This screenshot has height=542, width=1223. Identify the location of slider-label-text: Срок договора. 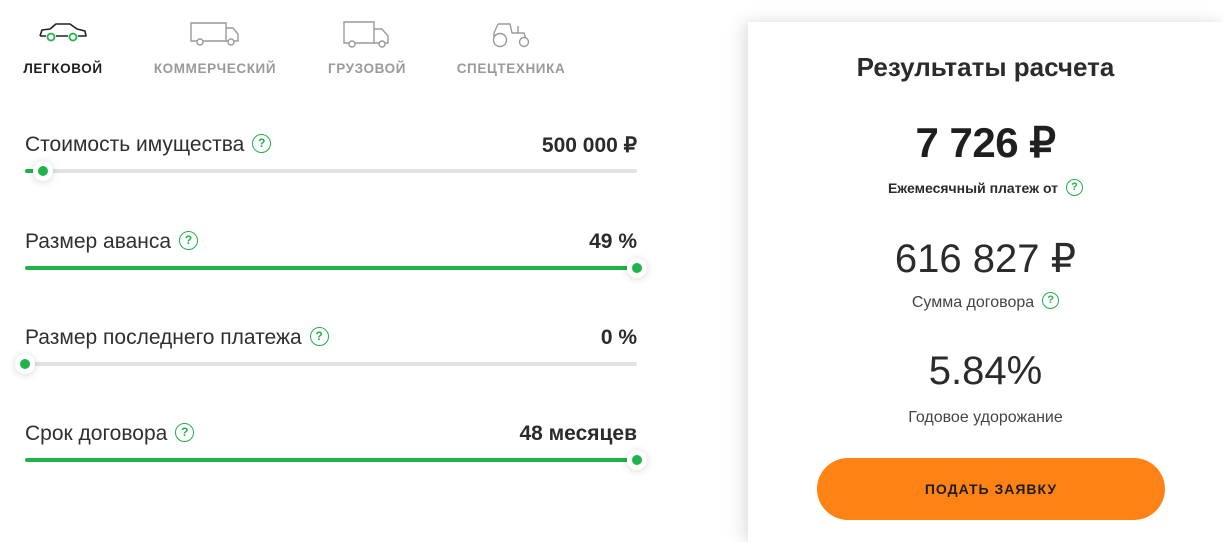
(96, 433).